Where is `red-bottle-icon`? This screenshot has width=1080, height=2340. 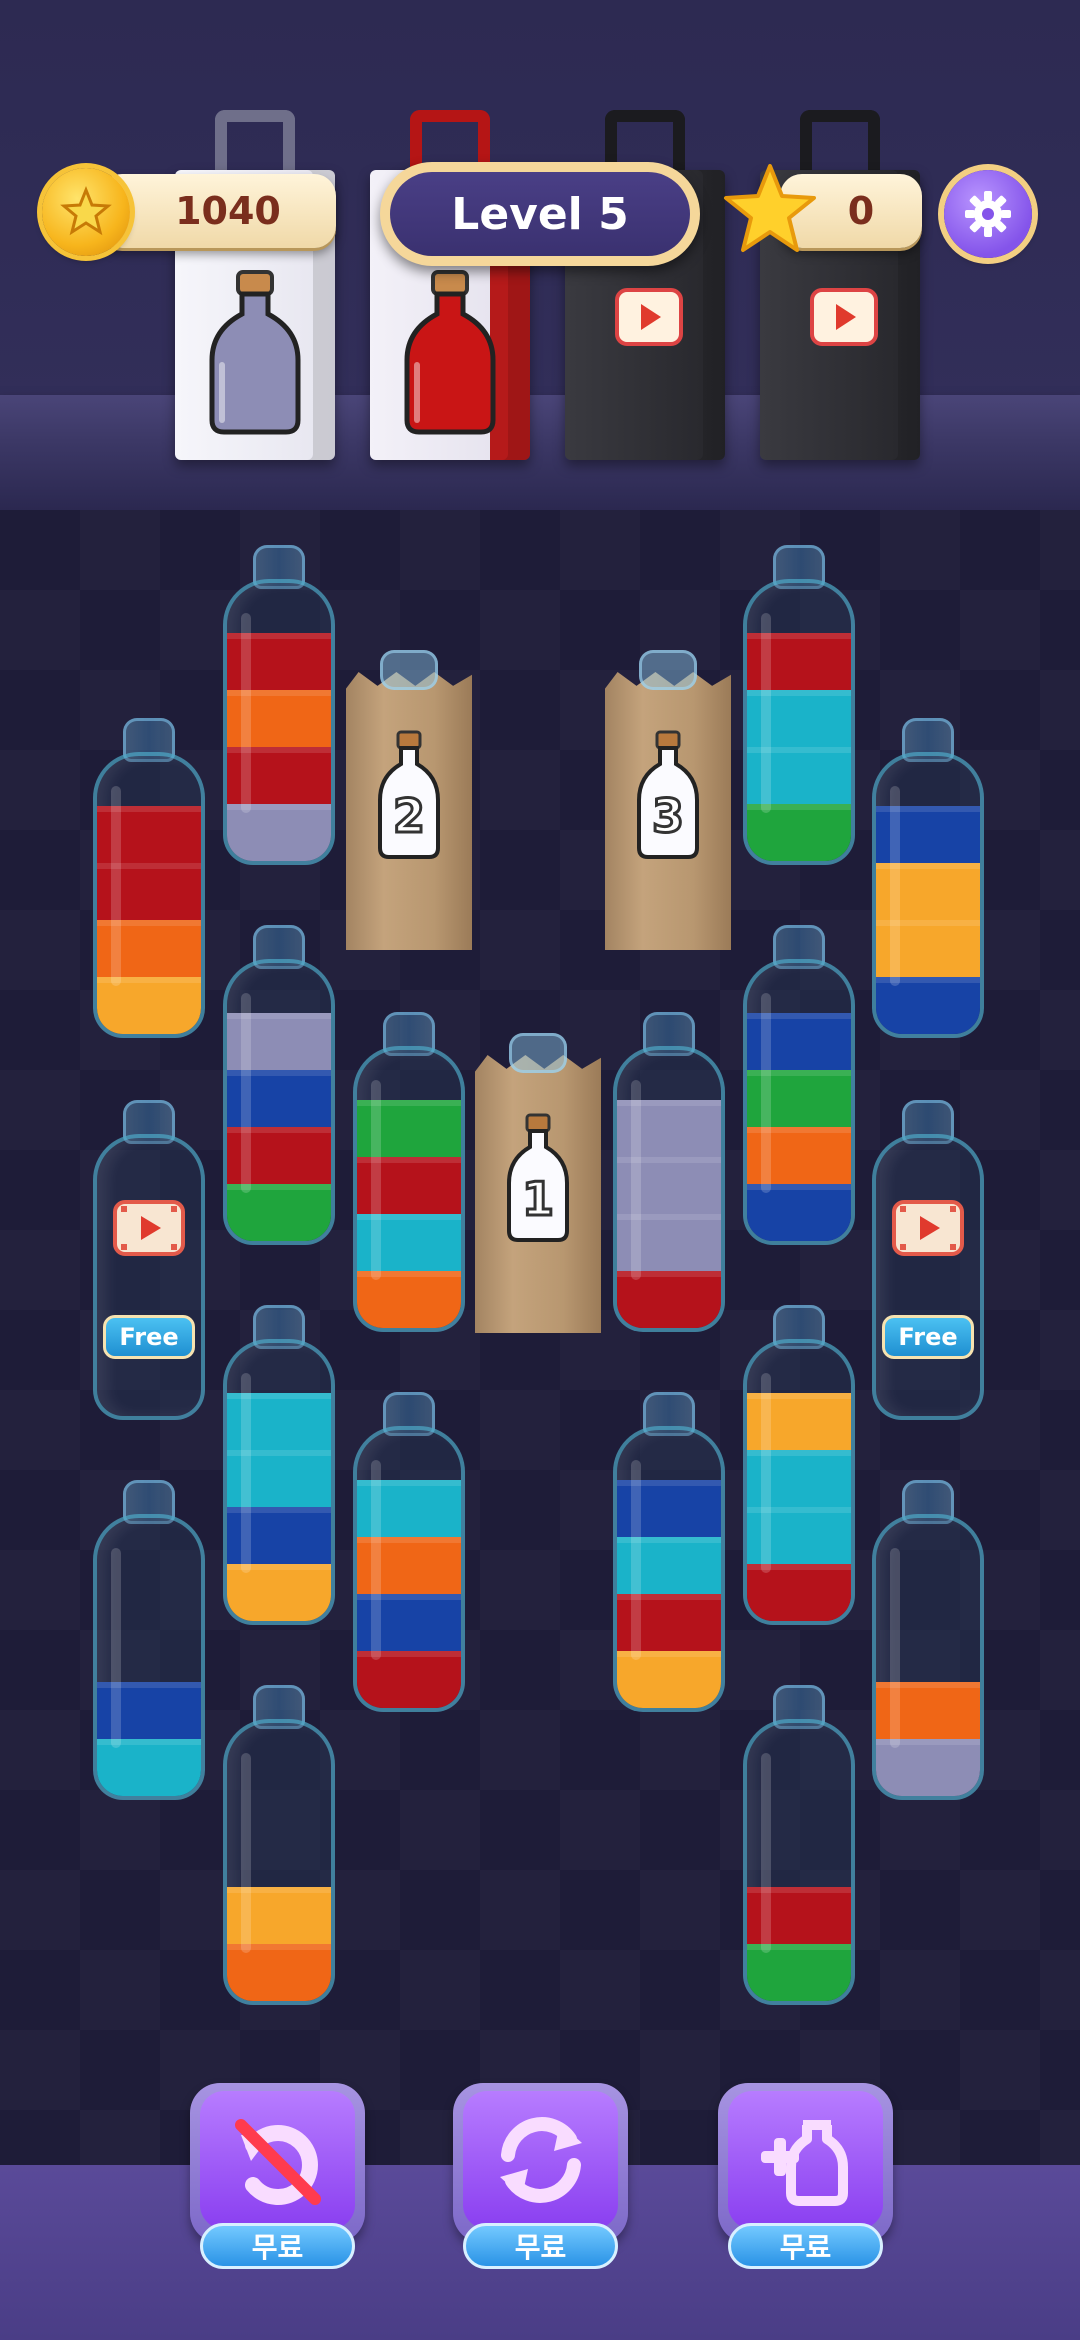 red-bottle-icon is located at coordinates (450, 352).